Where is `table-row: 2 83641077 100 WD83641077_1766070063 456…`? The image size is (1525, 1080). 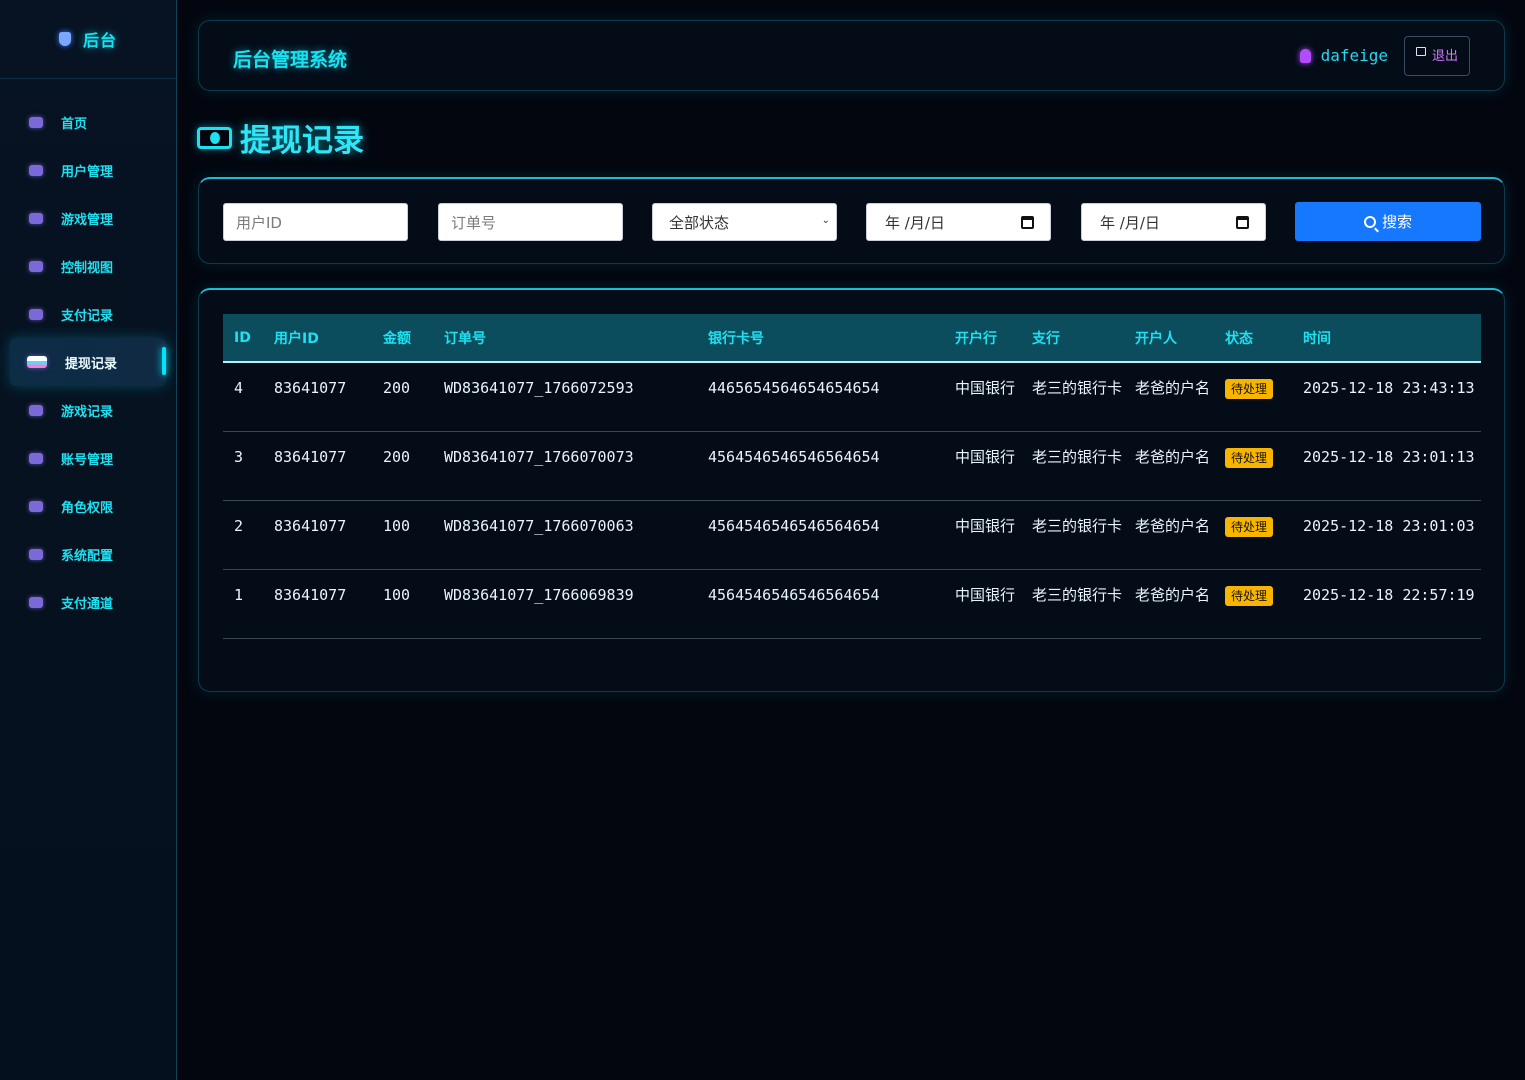 table-row: 2 83641077 100 WD83641077_1766070063 456… is located at coordinates (852, 534).